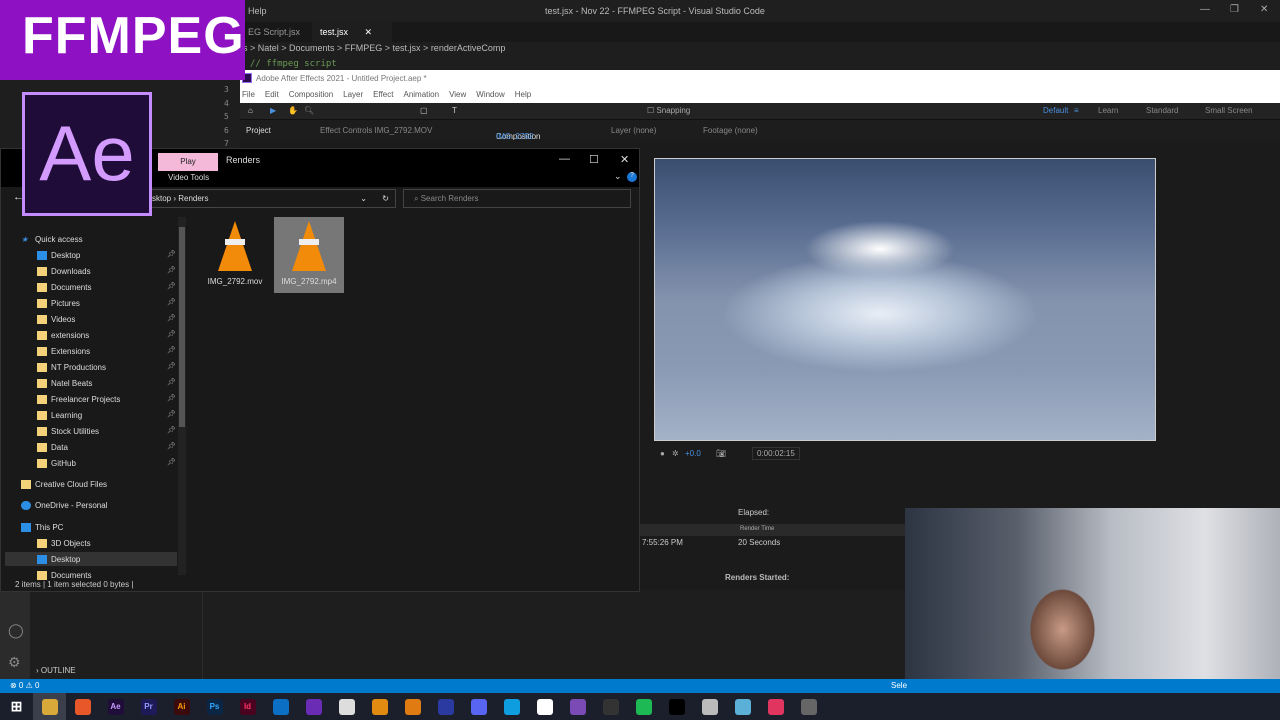 Image resolution: width=1280 pixels, height=720 pixels. Describe the element at coordinates (363, 198) in the screenshot. I see `chevron-down-icon: ⌄` at that location.